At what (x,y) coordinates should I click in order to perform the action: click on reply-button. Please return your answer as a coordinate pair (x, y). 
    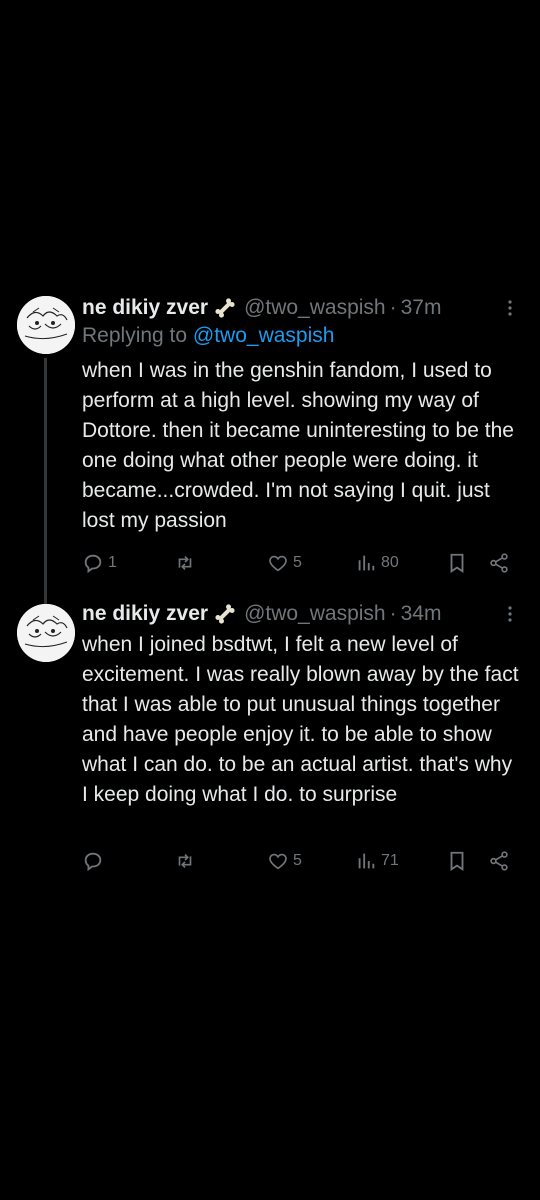
    Looking at the image, I should click on (95, 861).